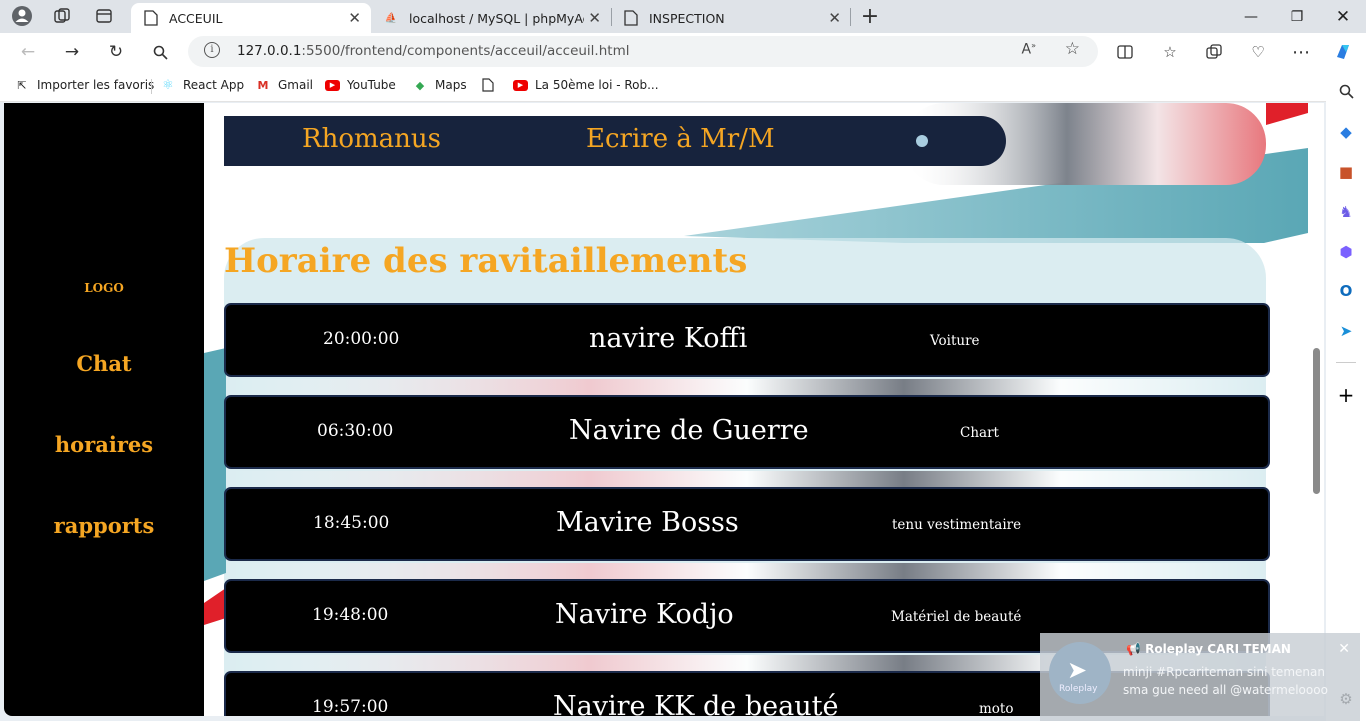 This screenshot has width=1366, height=721. What do you see at coordinates (1258, 52) in the screenshot?
I see `browser-essentials-icon: ♡` at bounding box center [1258, 52].